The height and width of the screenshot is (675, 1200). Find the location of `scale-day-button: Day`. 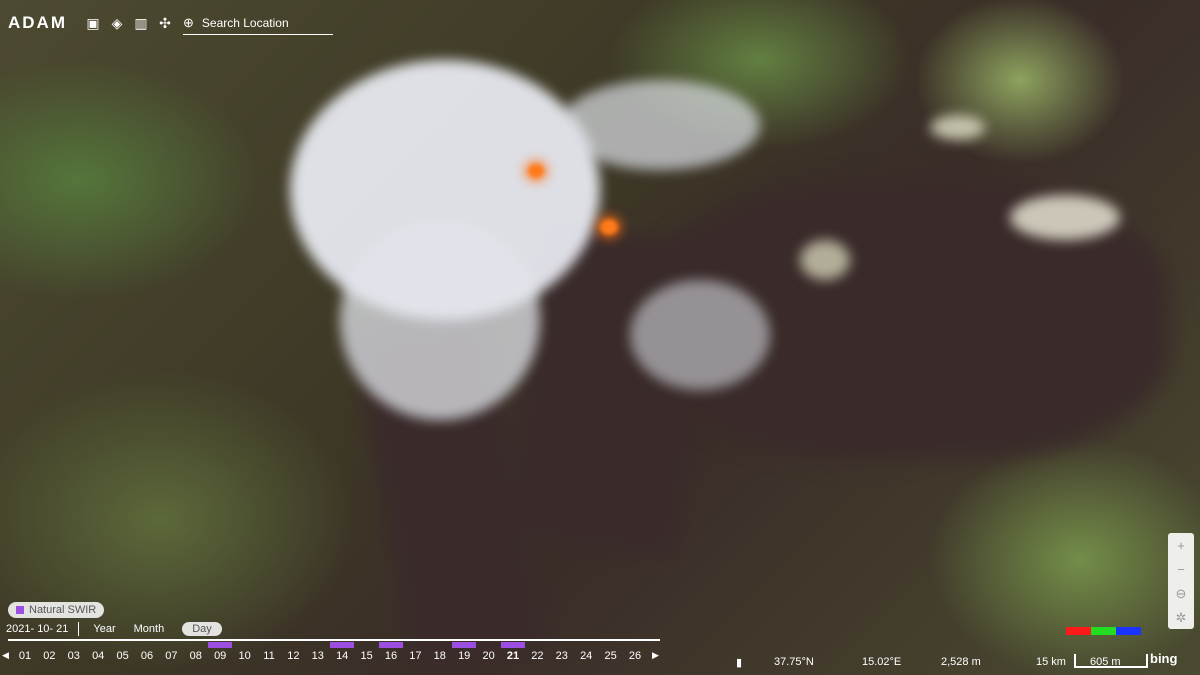

scale-day-button: Day is located at coordinates (202, 629).